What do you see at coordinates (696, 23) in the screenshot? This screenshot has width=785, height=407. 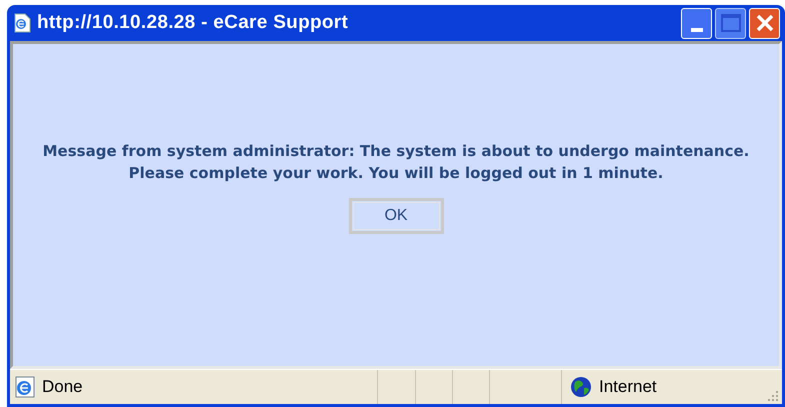 I see `minimize-button` at bounding box center [696, 23].